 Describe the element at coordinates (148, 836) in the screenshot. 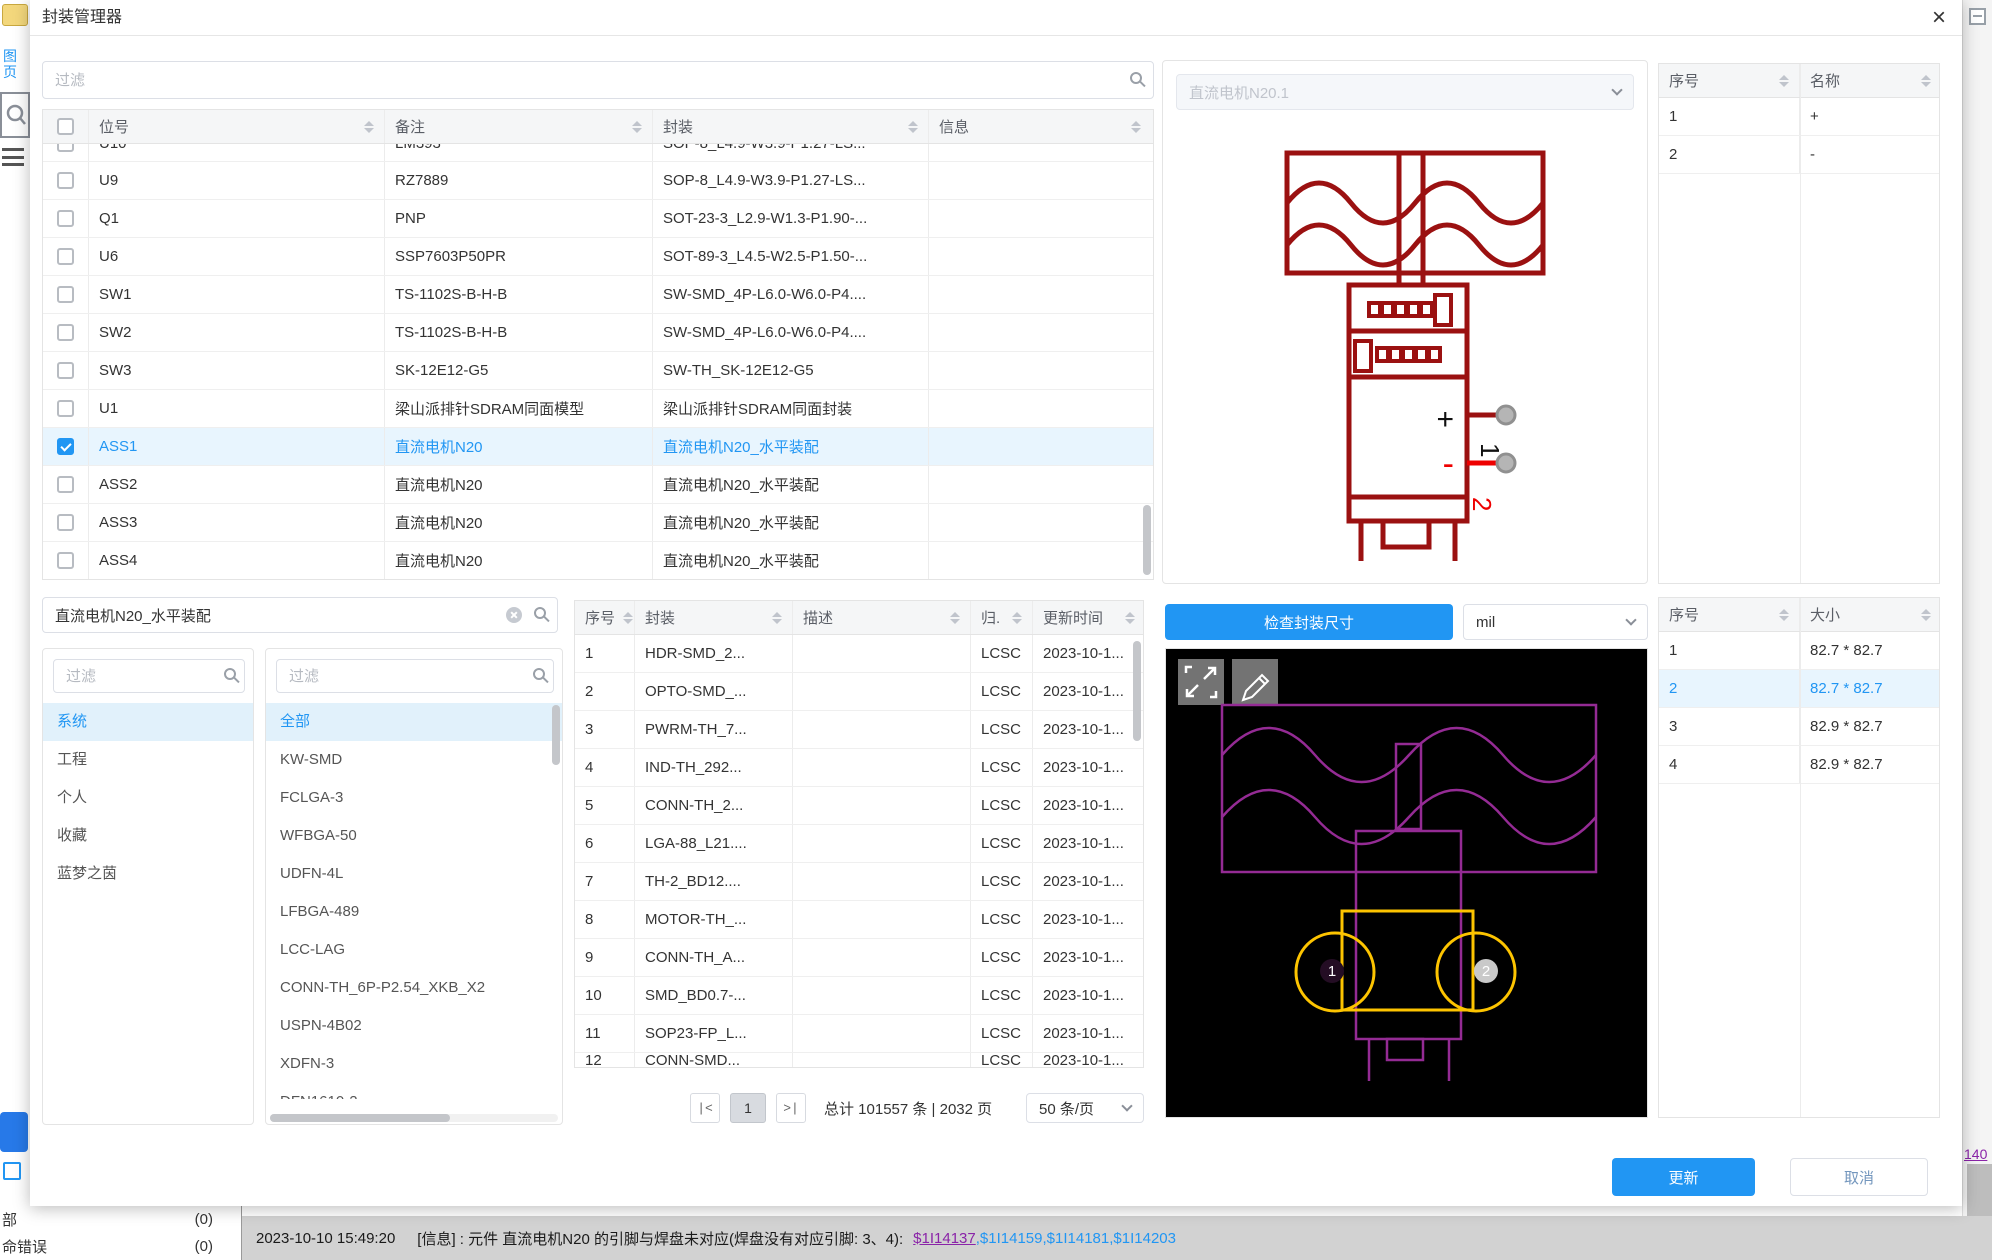

I see `library-source-item: 收藏` at that location.